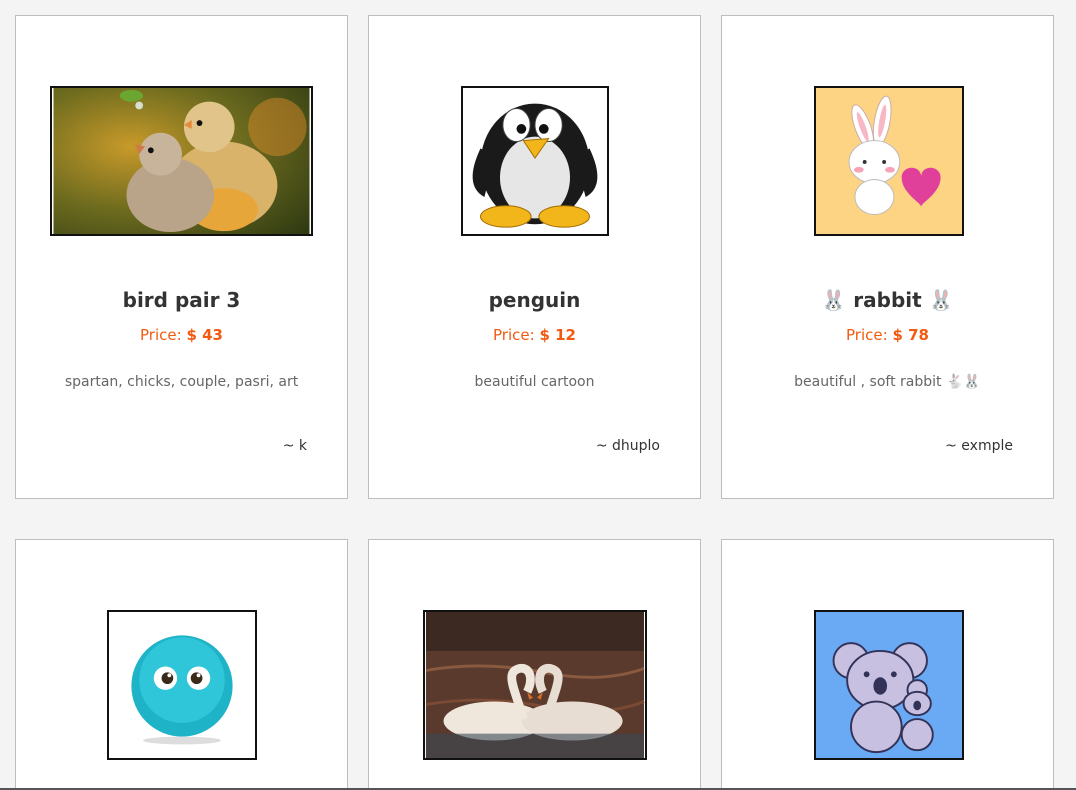 The image size is (1076, 790). Describe the element at coordinates (887, 300) in the screenshot. I see `product-title: 🐰 rabbit 🐰` at that location.